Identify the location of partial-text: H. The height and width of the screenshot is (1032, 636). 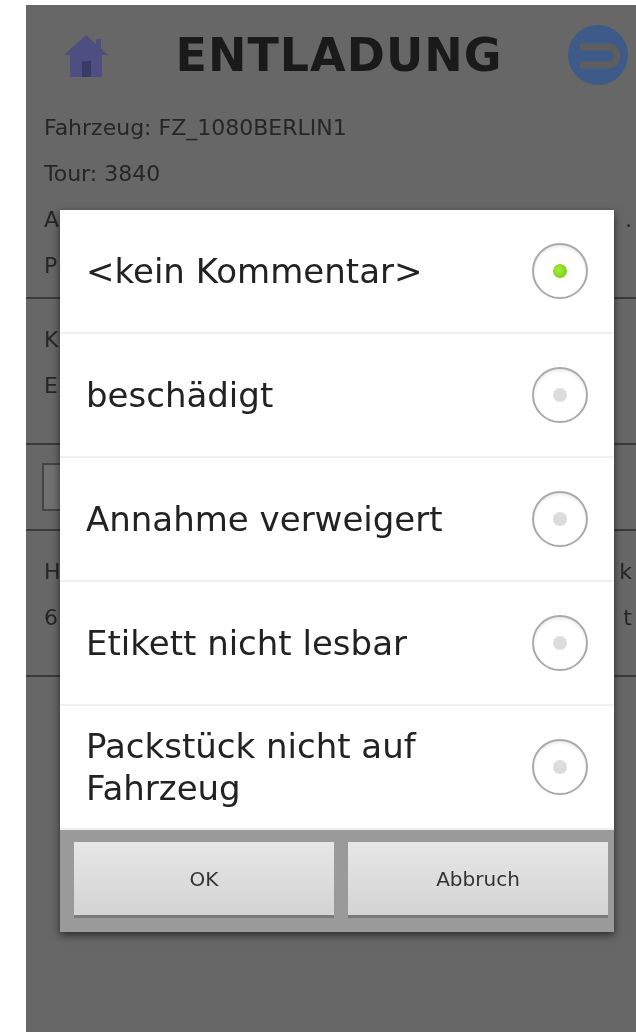
(52, 572).